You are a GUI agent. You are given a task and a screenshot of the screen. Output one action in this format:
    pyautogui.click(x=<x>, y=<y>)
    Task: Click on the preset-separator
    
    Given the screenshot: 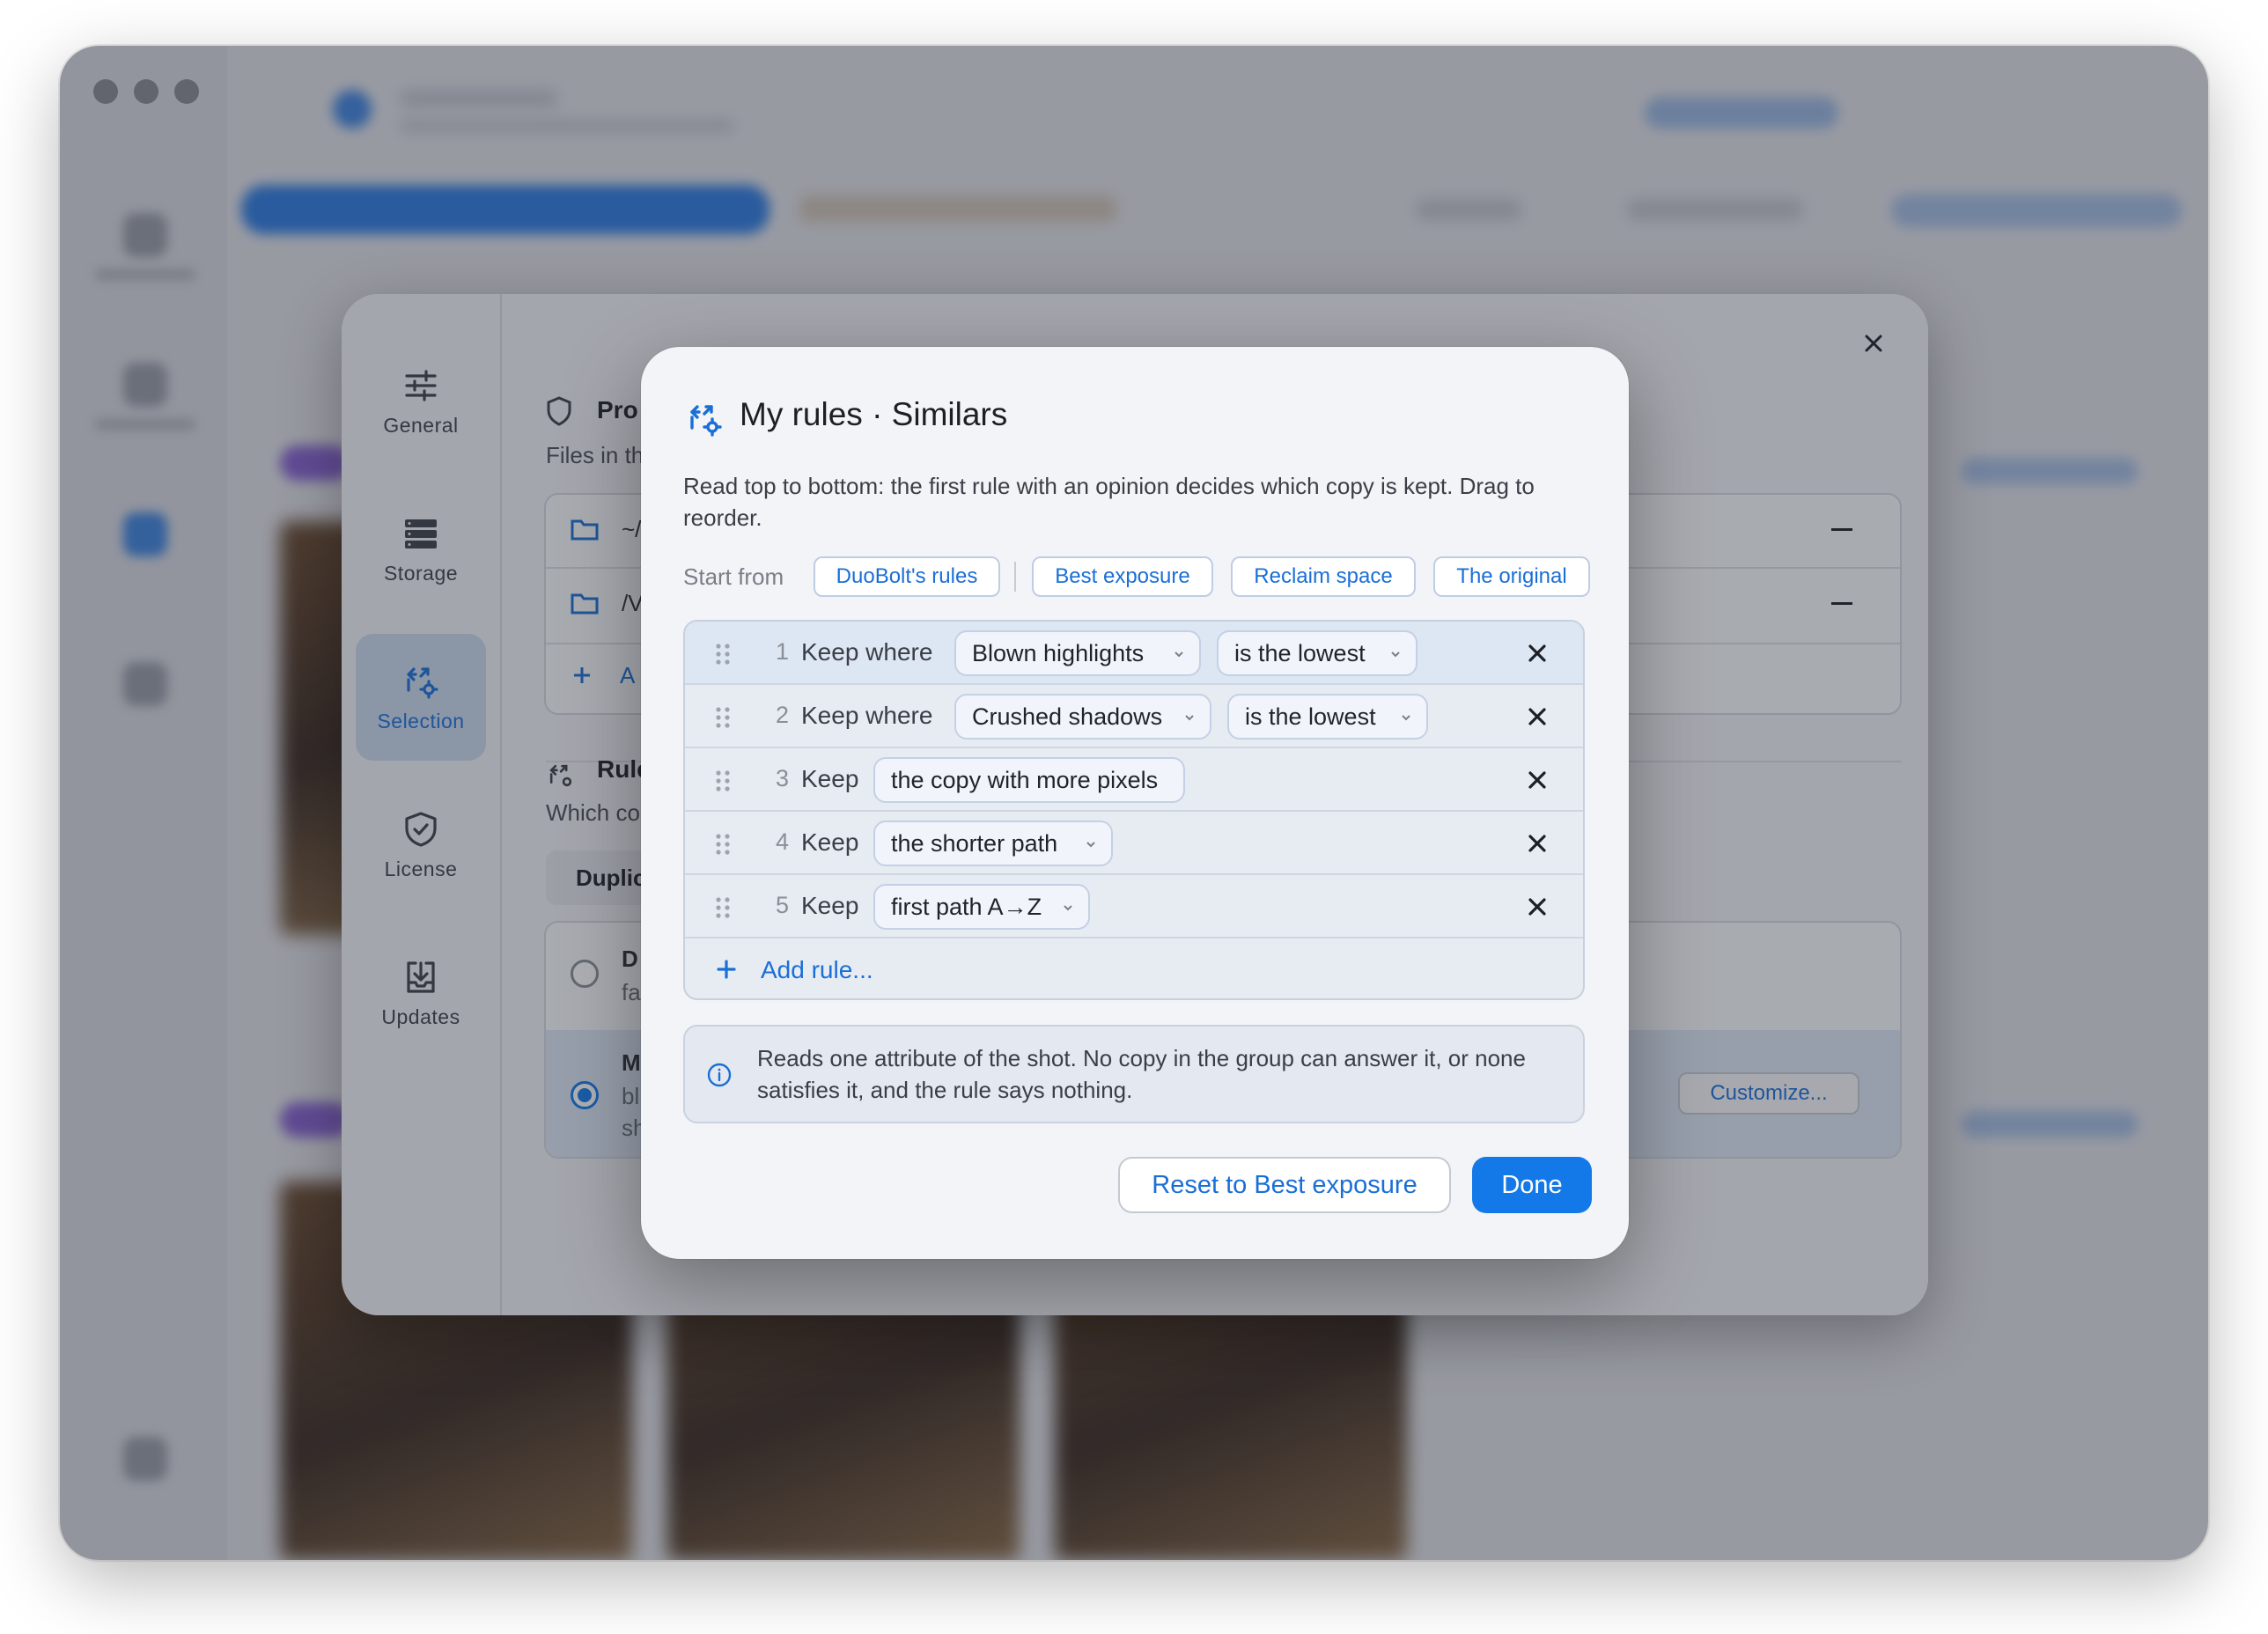 What is the action you would take?
    pyautogui.click(x=1015, y=577)
    